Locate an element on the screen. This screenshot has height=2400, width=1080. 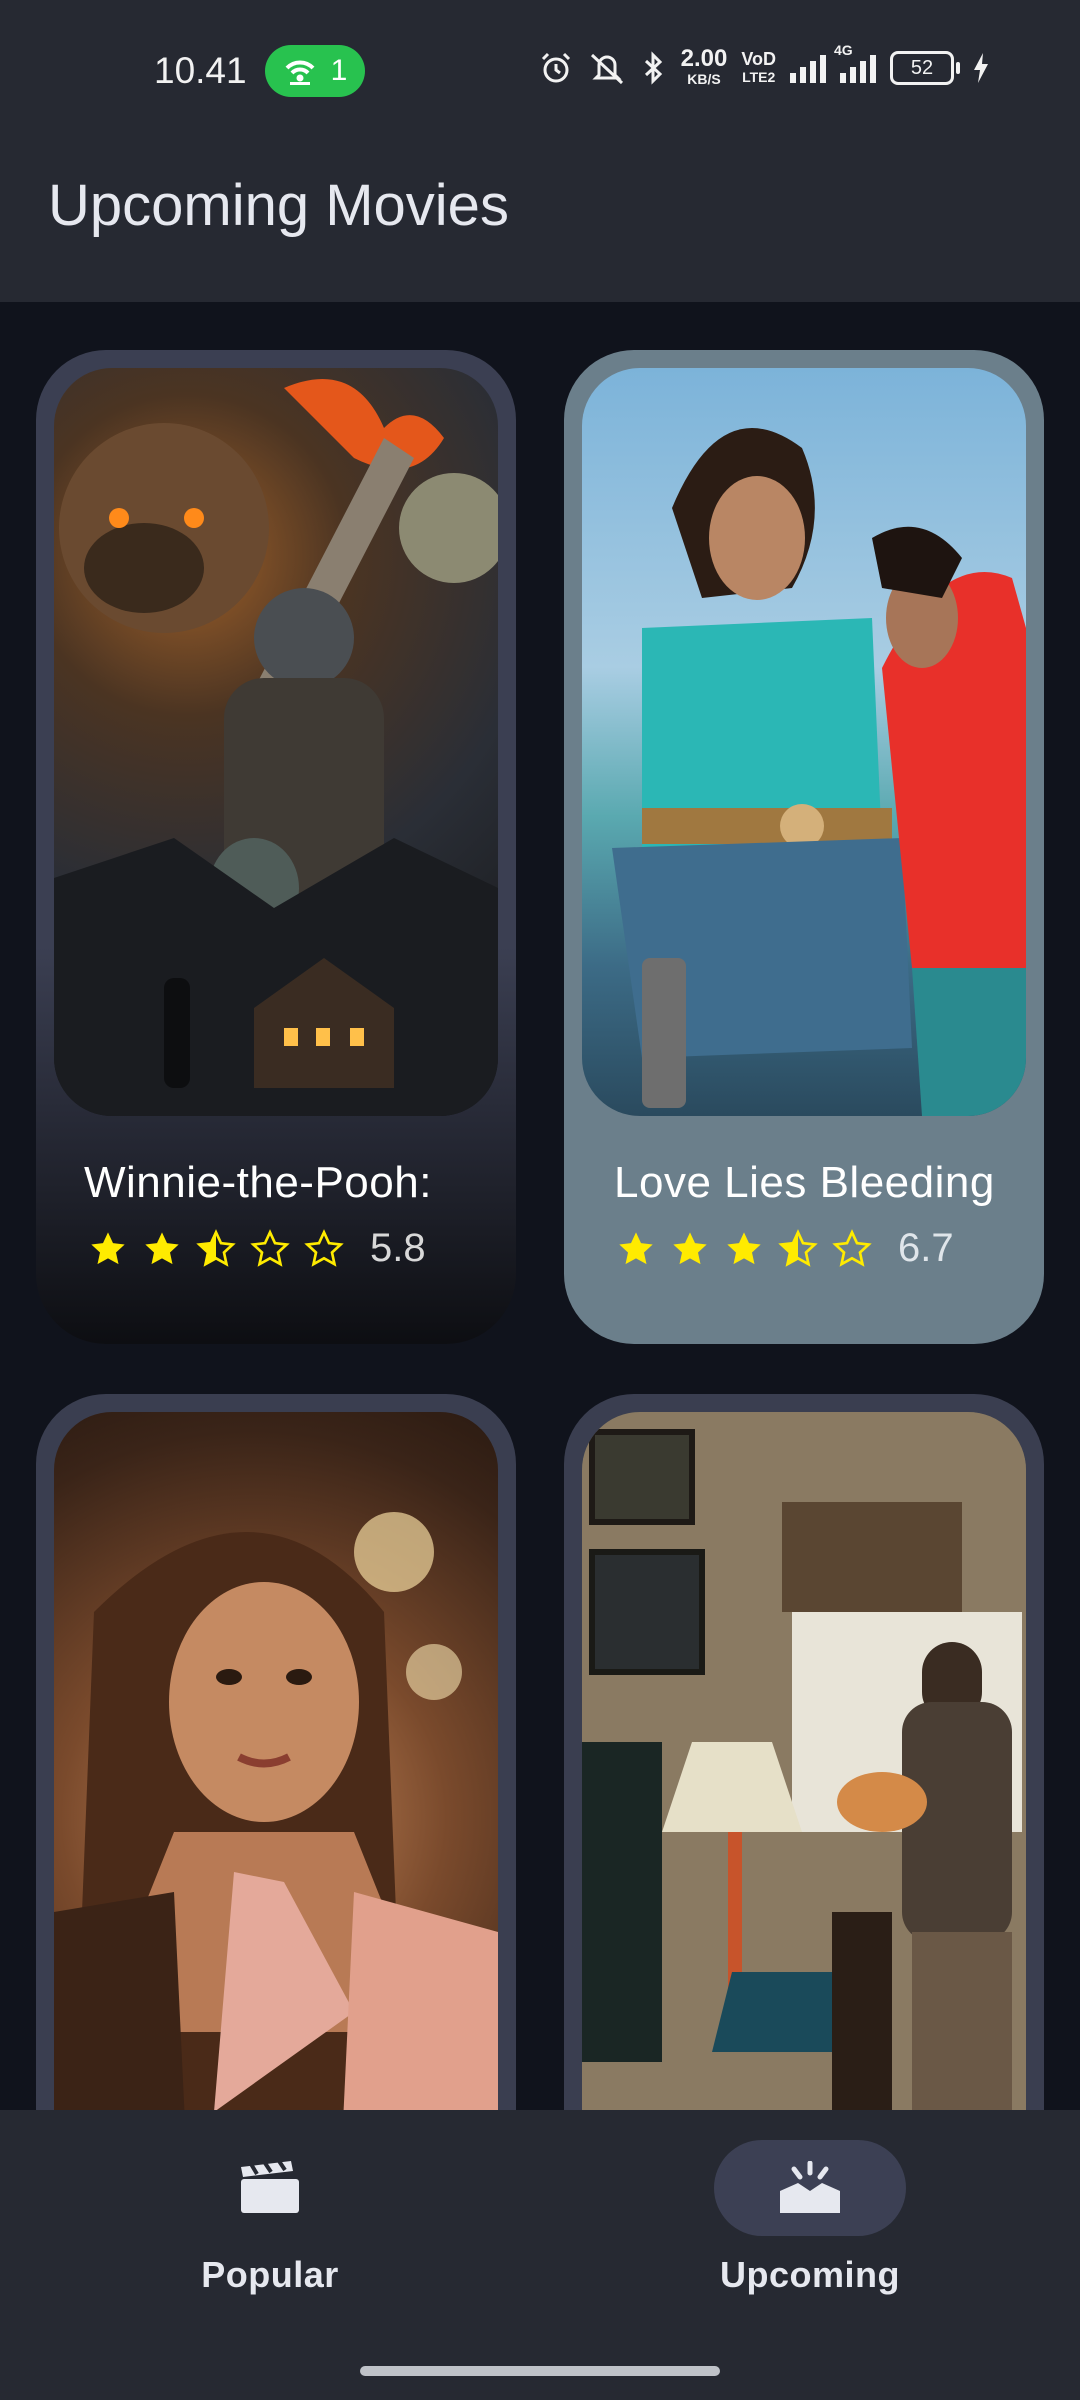
status-time: 10.41 is located at coordinates (200, 70).